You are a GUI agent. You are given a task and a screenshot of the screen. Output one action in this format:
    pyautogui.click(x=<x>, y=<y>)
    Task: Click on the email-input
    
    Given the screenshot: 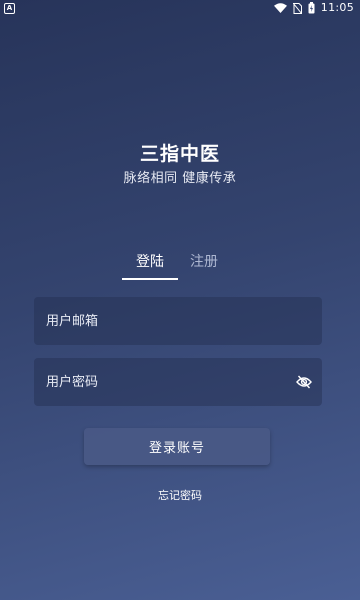 What is the action you would take?
    pyautogui.click(x=178, y=321)
    